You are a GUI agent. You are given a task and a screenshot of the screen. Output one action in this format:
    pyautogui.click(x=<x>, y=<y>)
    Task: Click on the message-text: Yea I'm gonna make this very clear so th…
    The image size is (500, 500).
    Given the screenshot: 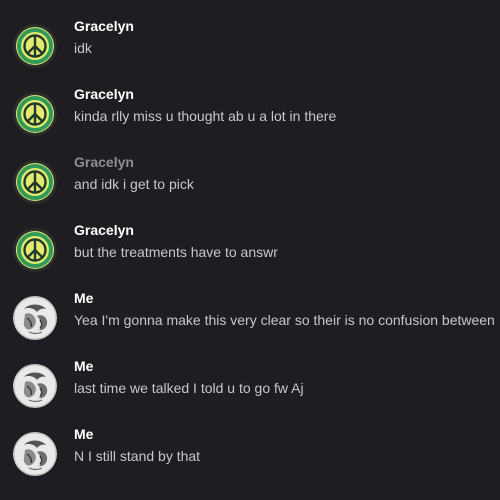 What is the action you would take?
    pyautogui.click(x=284, y=320)
    